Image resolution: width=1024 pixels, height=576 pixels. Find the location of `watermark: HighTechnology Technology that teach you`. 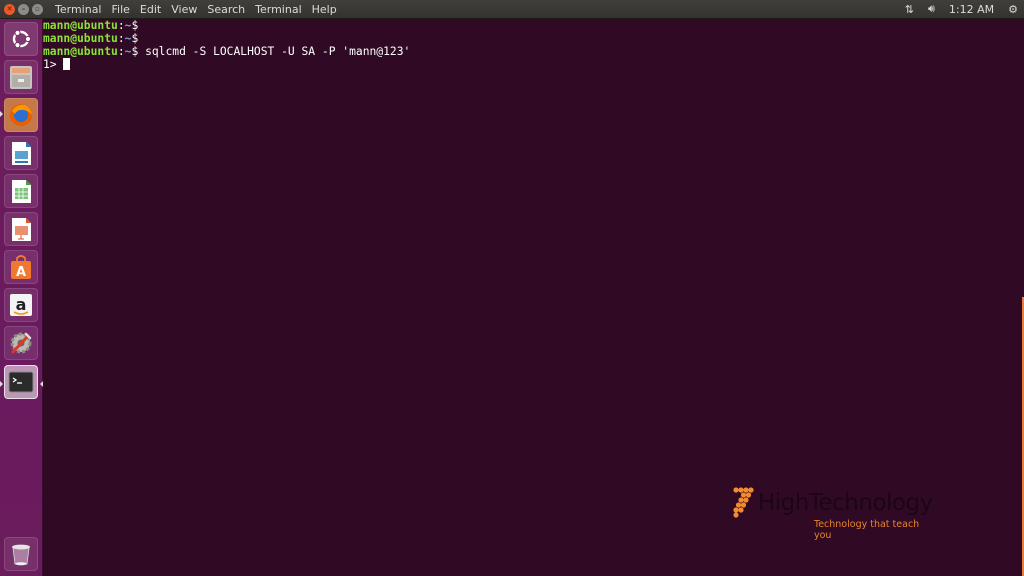

watermark: HighTechnology Technology that teach you is located at coordinates (831, 513).